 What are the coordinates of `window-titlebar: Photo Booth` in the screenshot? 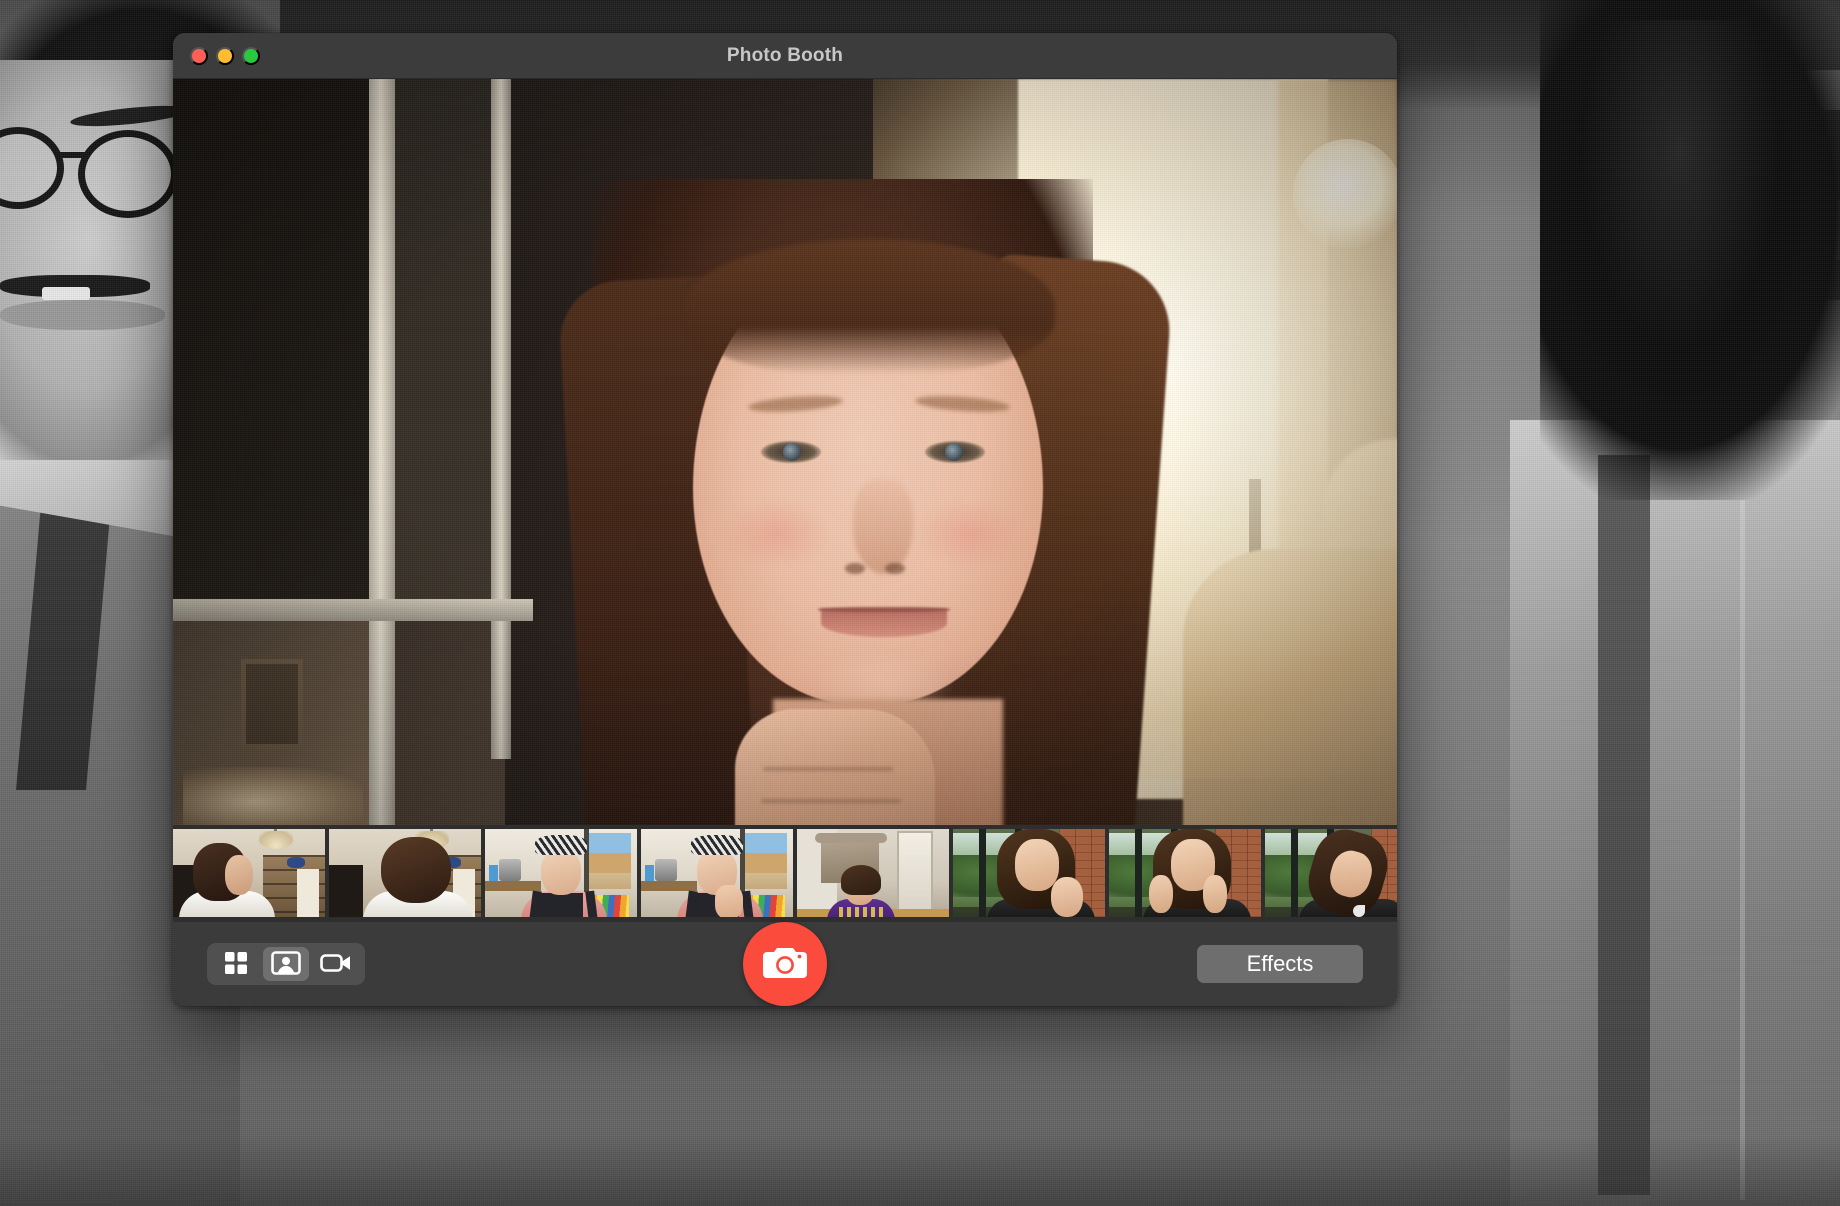 It's located at (785, 56).